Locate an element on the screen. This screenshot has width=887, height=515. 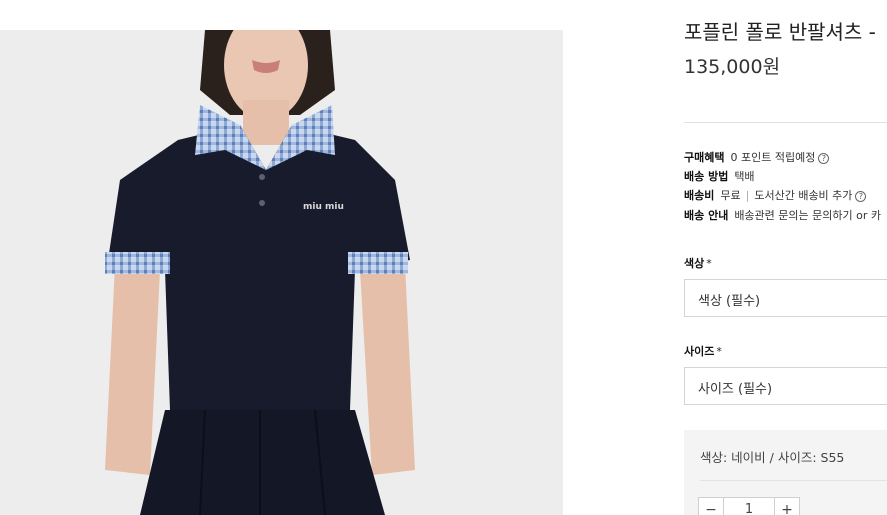
product-title: 포플린 폴로 반팔셔츠 - is located at coordinates (780, 32).